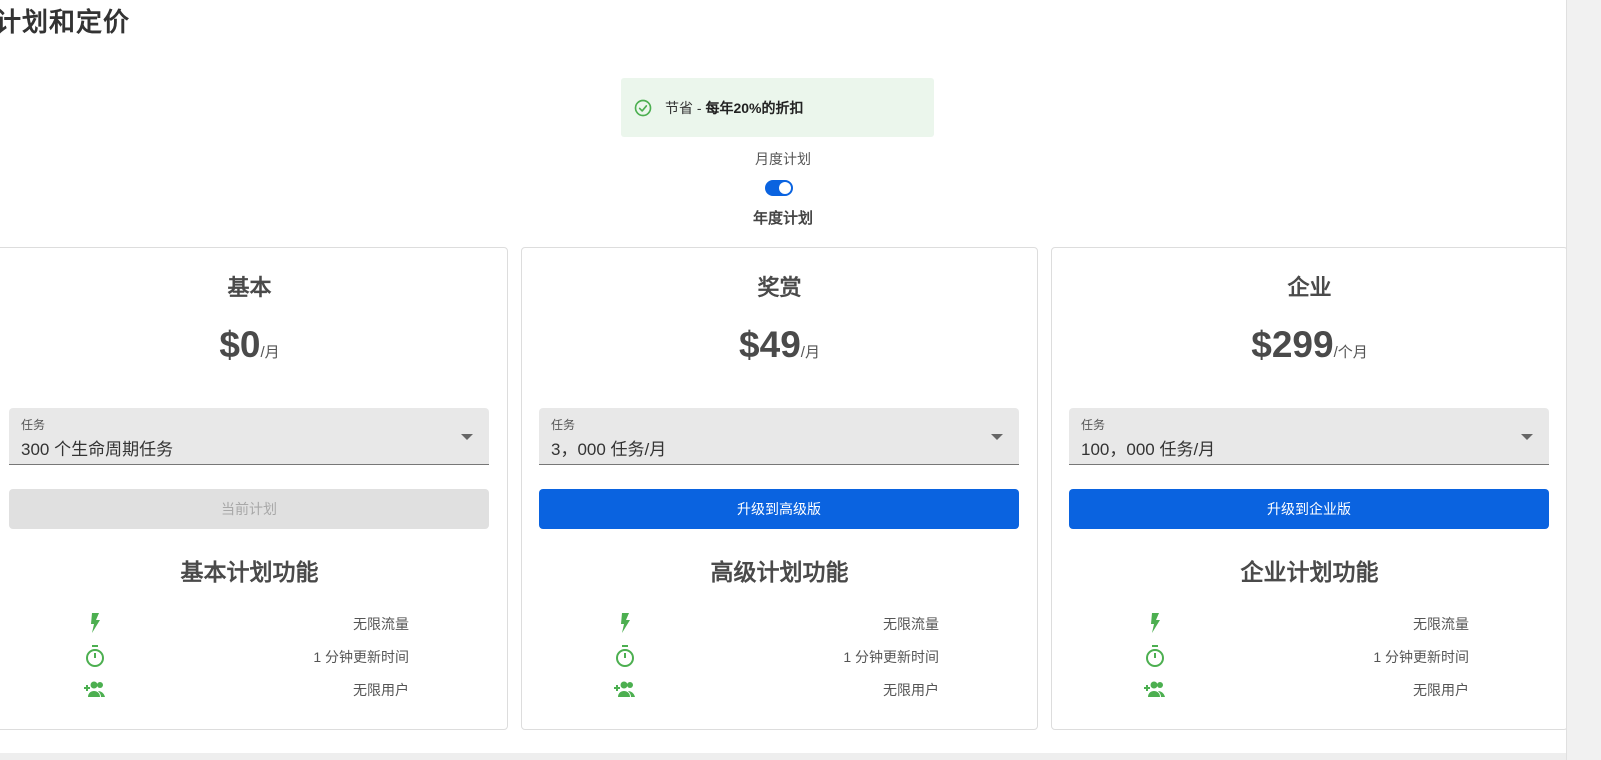 Image resolution: width=1601 pixels, height=760 pixels. What do you see at coordinates (1583, 380) in the screenshot?
I see `scrollbar-track` at bounding box center [1583, 380].